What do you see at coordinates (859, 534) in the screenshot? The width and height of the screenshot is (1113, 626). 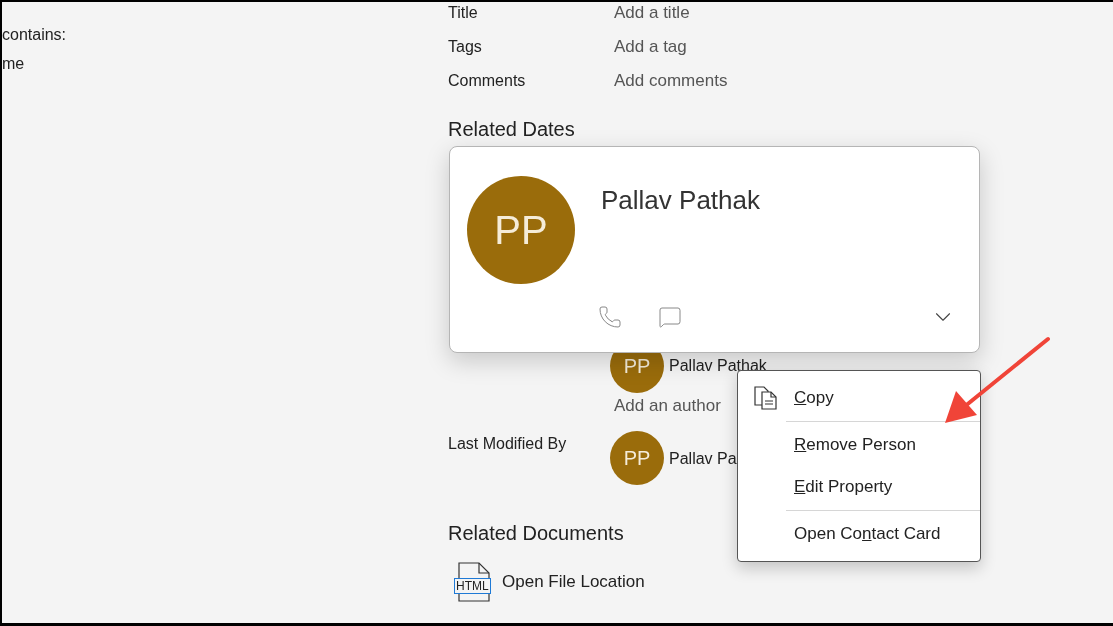 I see `menu-item: Open Contact Card` at bounding box center [859, 534].